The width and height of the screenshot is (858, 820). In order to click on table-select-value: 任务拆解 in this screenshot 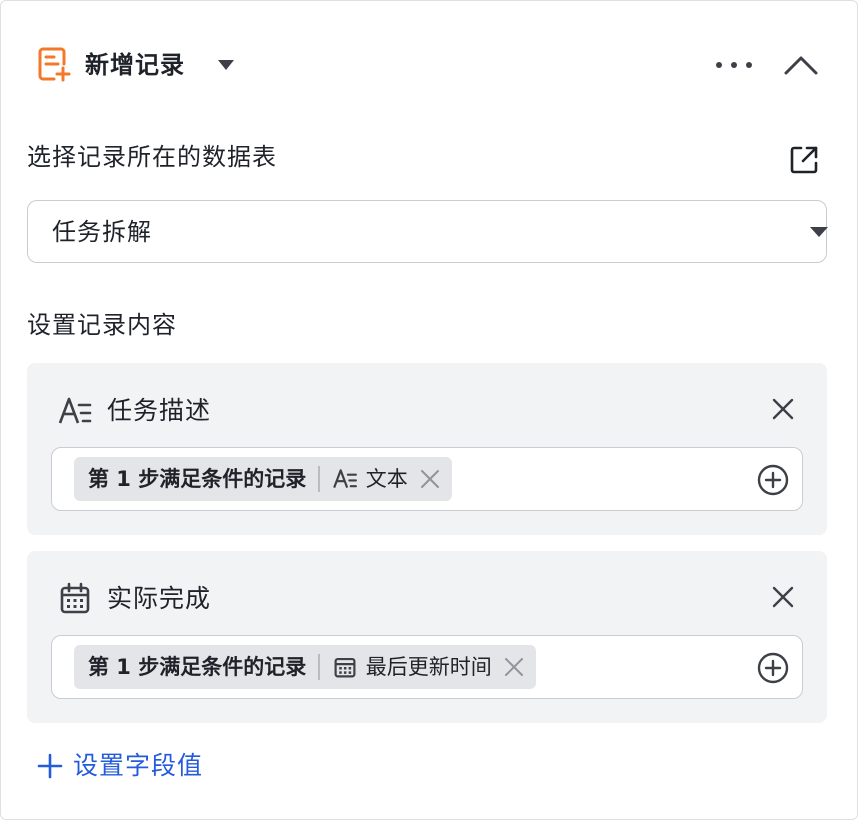, I will do `click(102, 232)`.